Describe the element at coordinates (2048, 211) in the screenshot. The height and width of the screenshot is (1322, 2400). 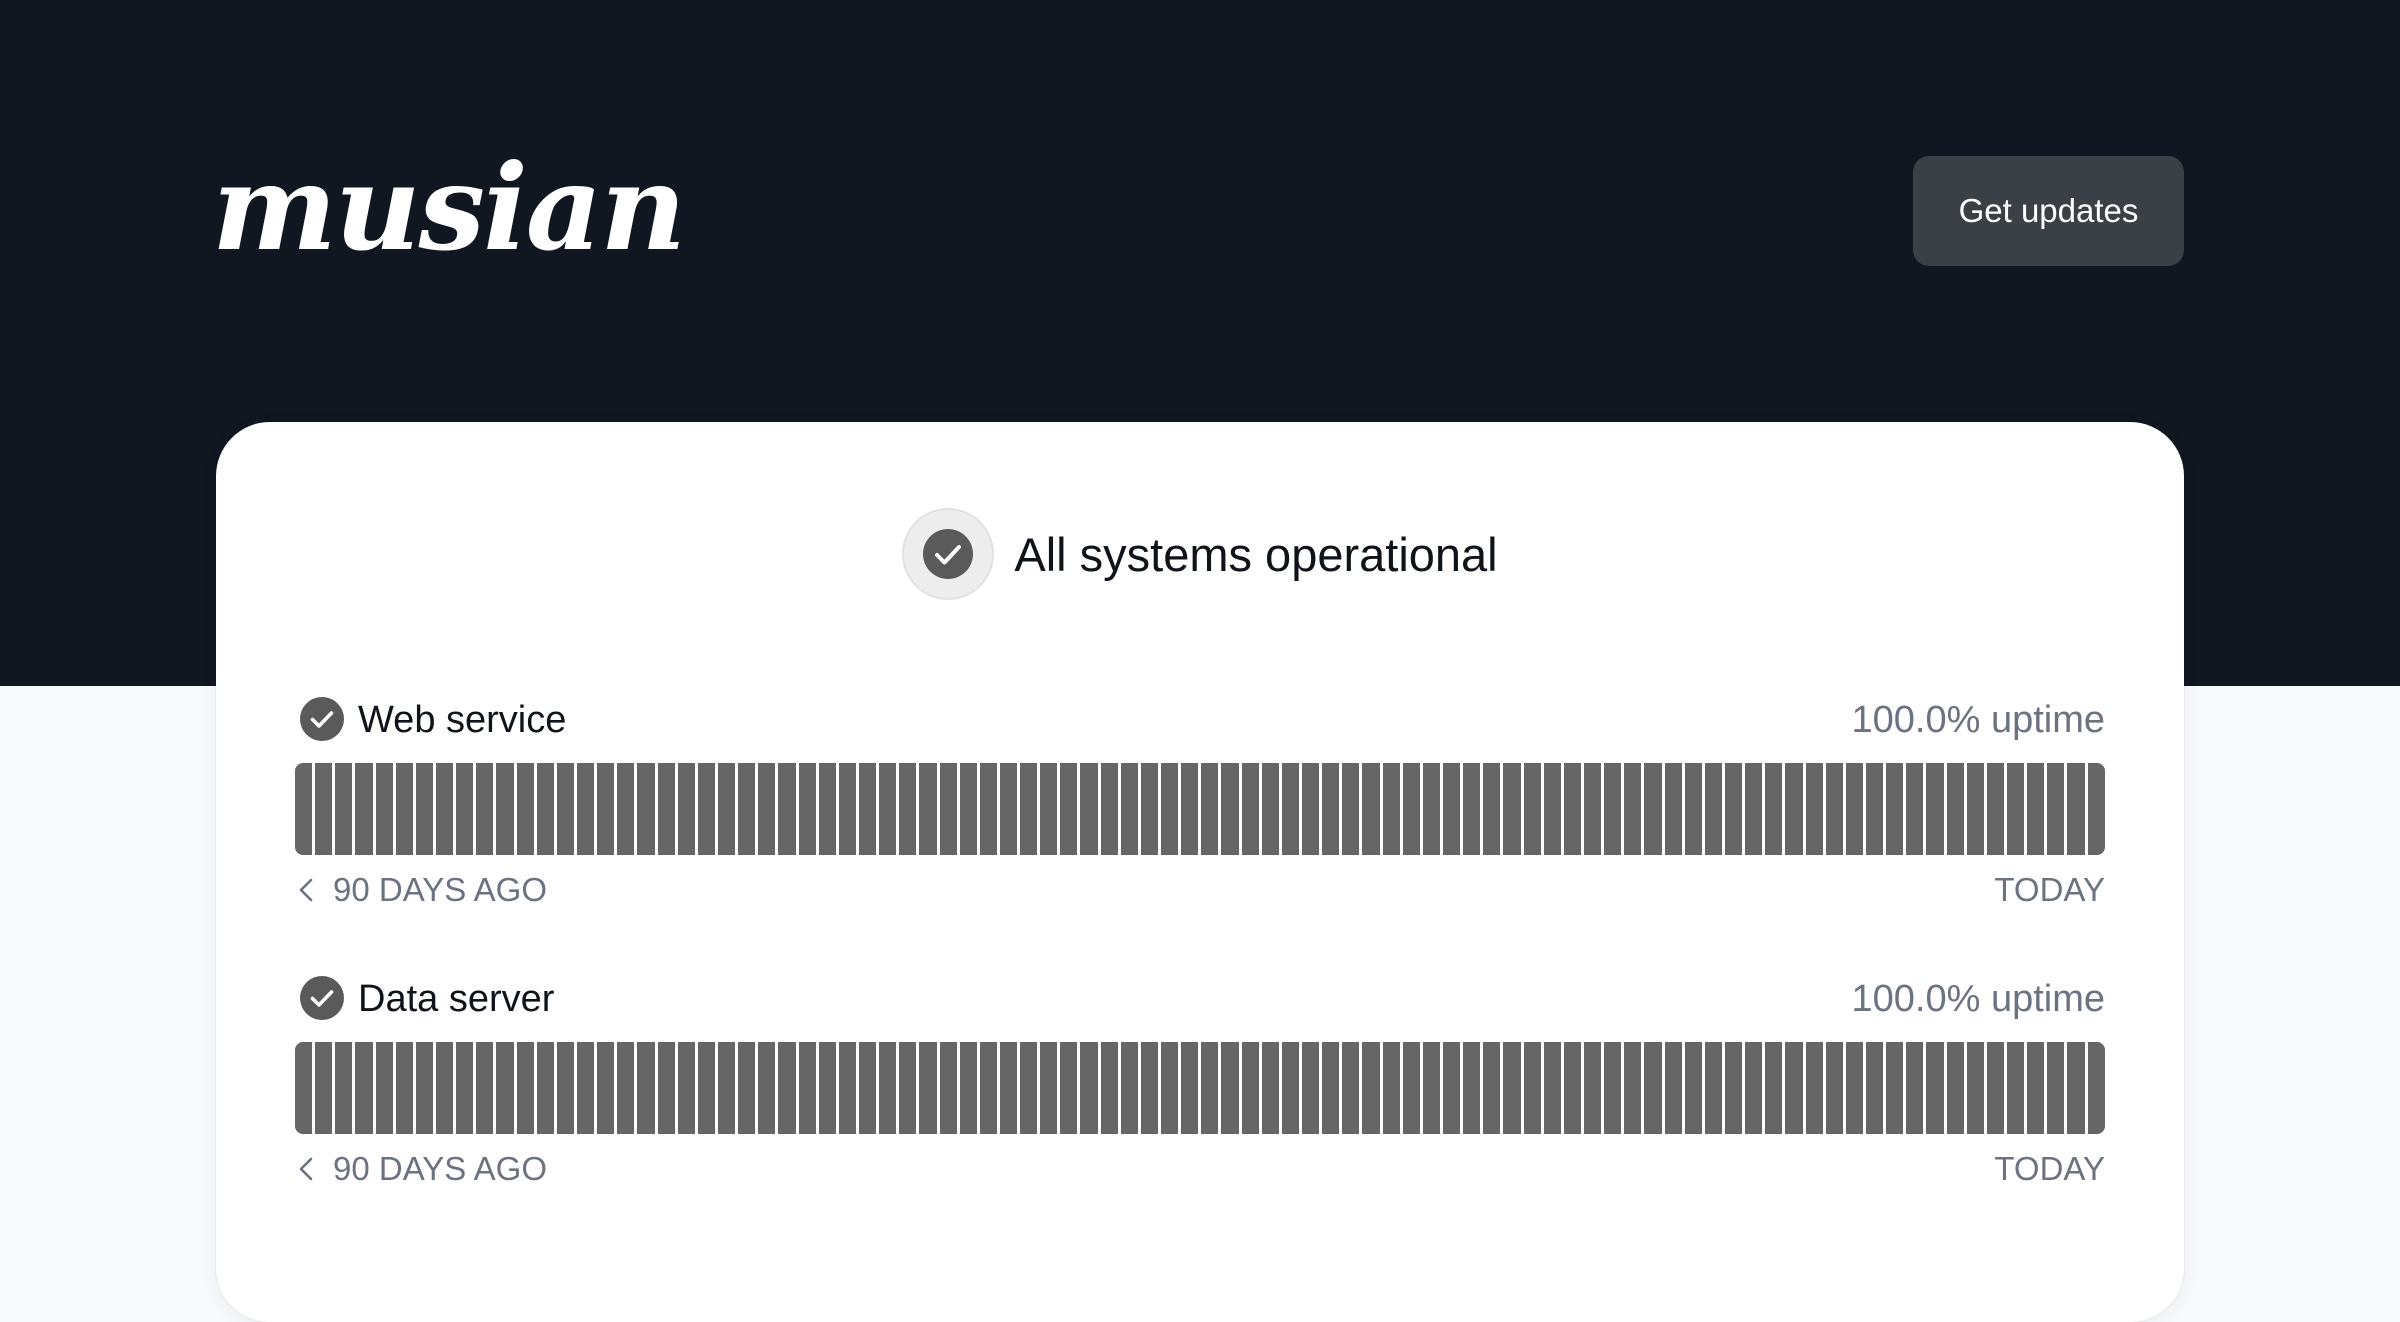
I see `get-updates-button: Get updates` at that location.